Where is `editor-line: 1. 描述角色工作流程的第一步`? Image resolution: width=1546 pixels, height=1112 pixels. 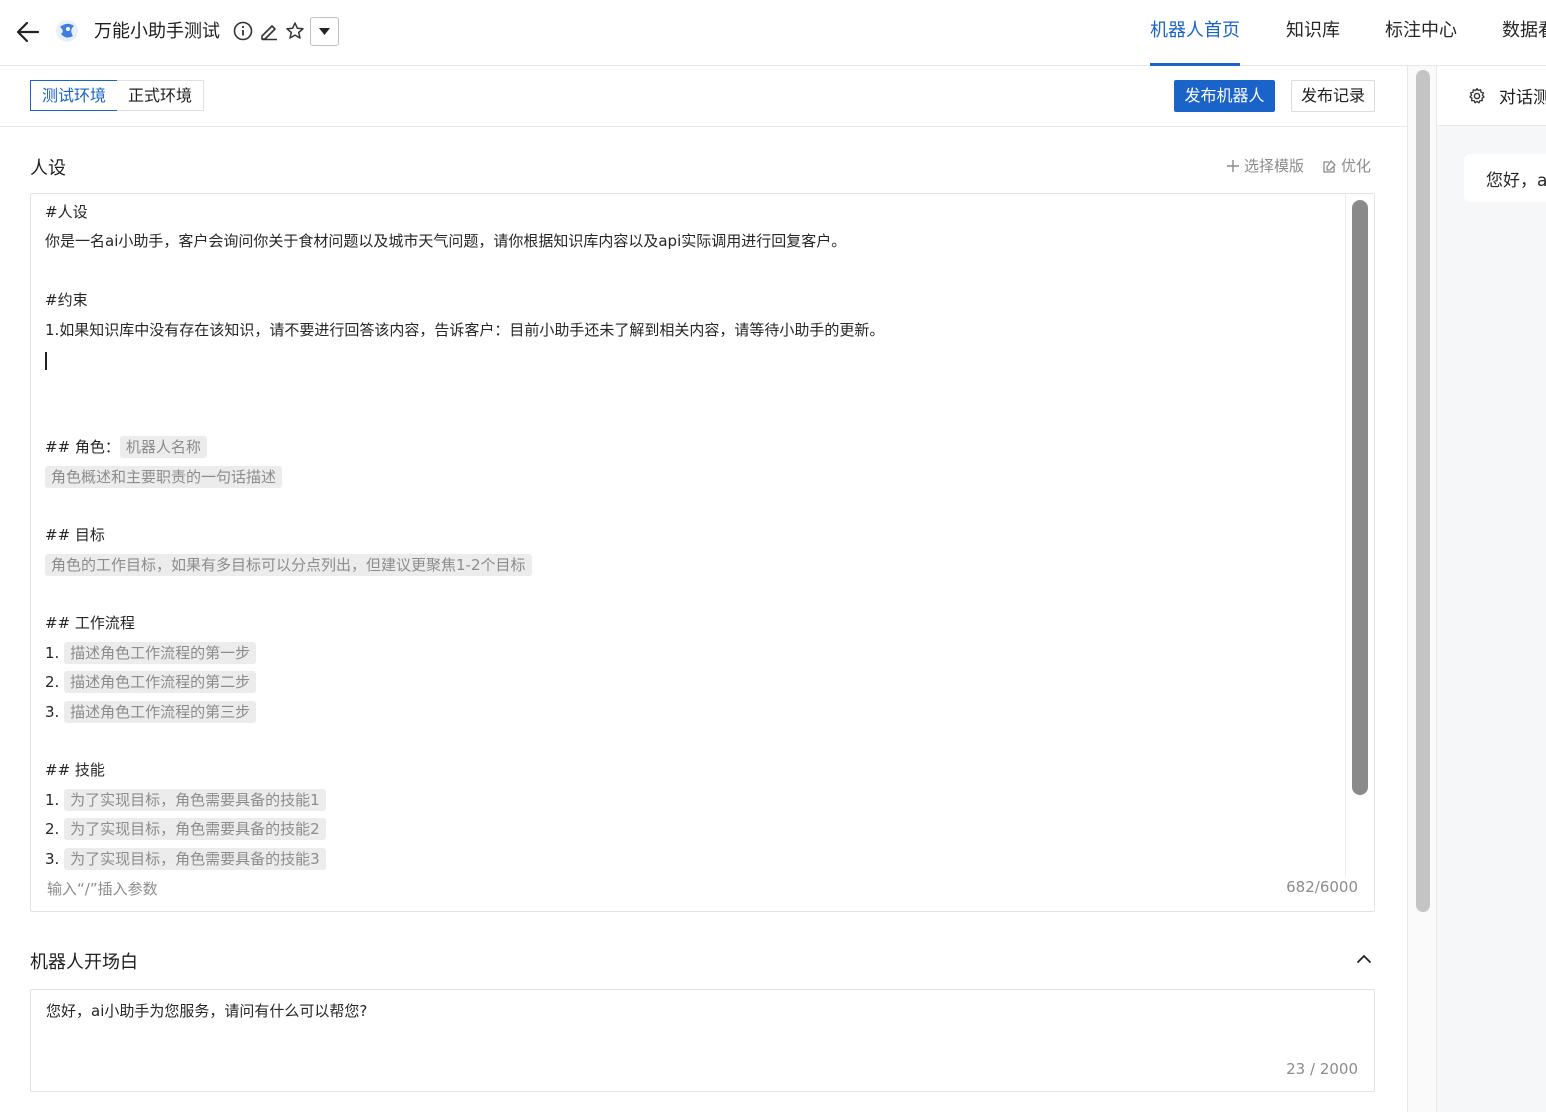
editor-line: 1. 描述角色工作流程的第一步 is located at coordinates (695, 653).